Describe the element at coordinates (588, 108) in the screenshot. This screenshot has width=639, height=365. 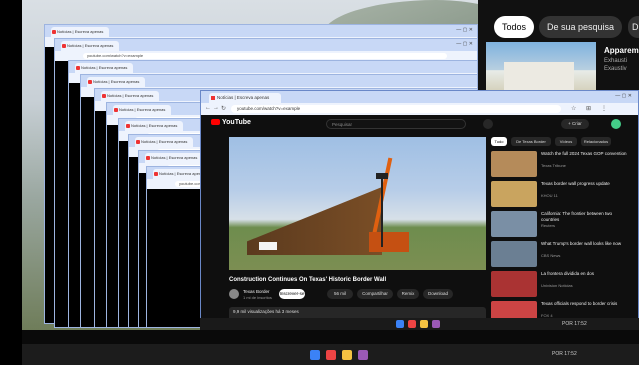
I see `extensions-icon: ⊞` at that location.